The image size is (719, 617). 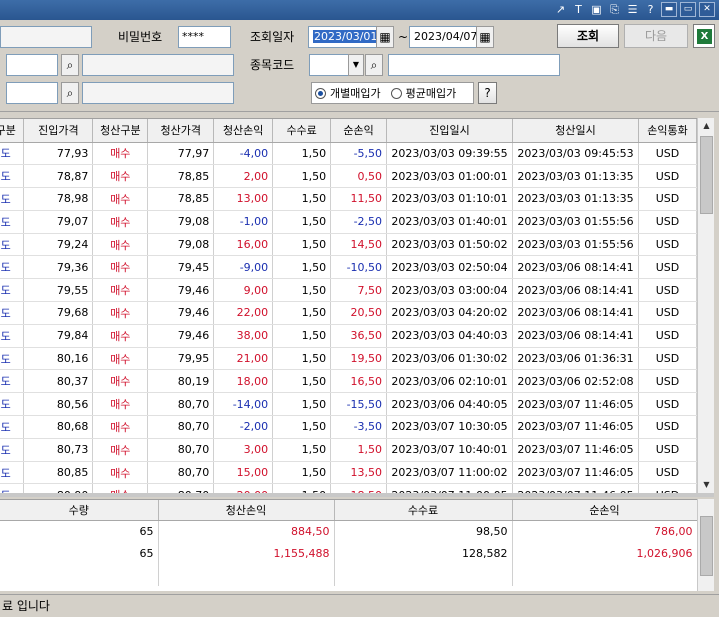 I want to click on radio-individual, so click(x=320, y=93).